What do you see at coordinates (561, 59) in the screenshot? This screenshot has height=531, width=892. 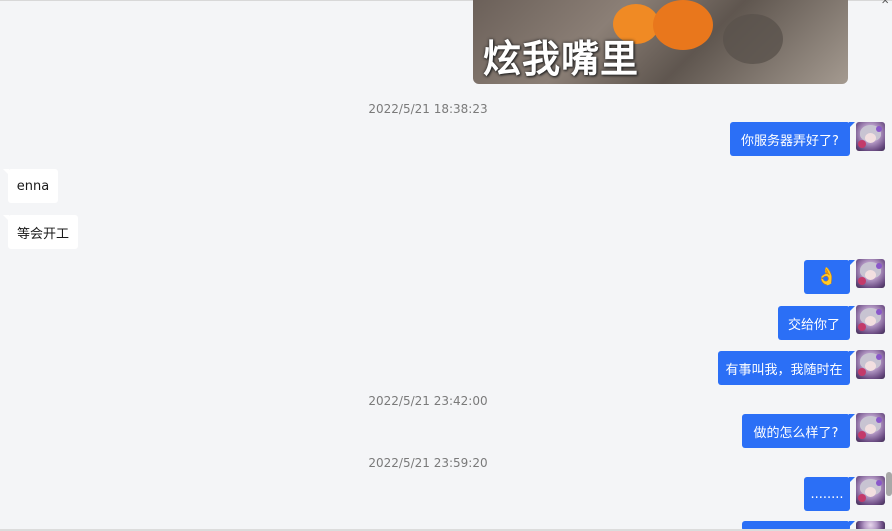 I see `sticker-caption: 炫我嘴里` at bounding box center [561, 59].